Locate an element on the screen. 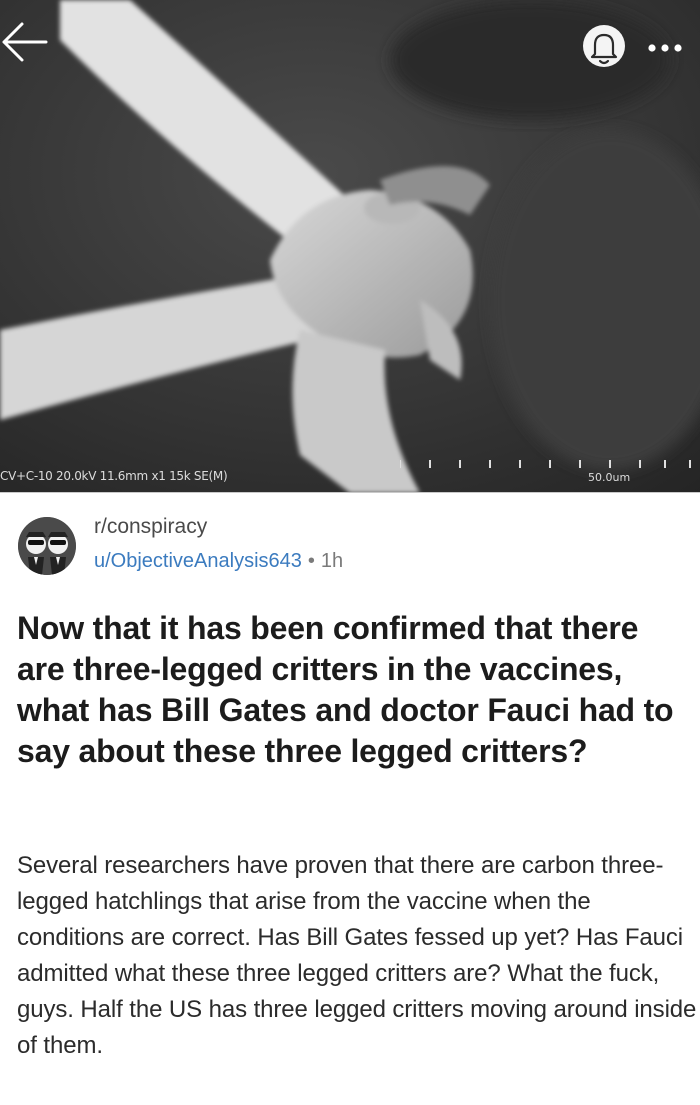 This screenshot has width=700, height=1105. avatar-image is located at coordinates (47, 546).